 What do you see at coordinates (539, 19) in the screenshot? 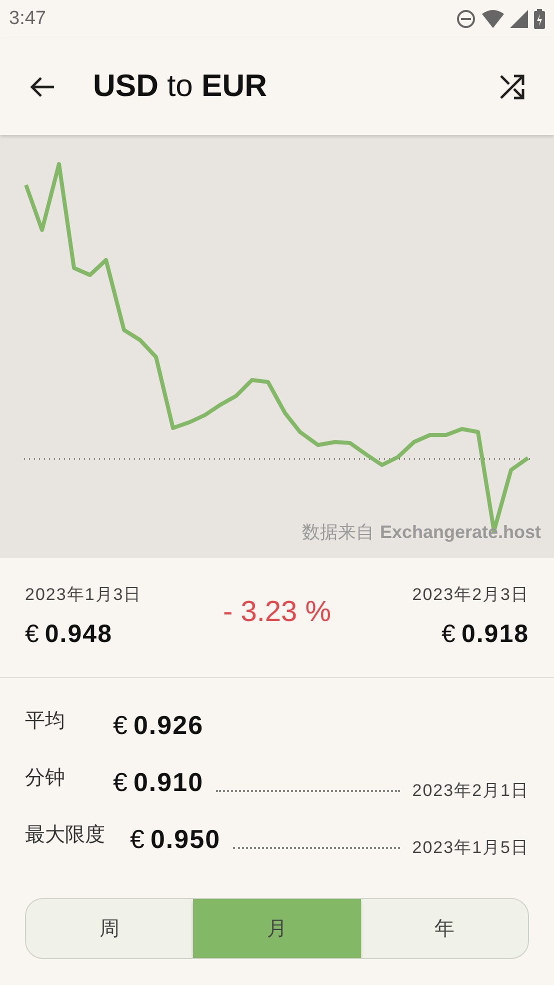
I see `battery-icon` at bounding box center [539, 19].